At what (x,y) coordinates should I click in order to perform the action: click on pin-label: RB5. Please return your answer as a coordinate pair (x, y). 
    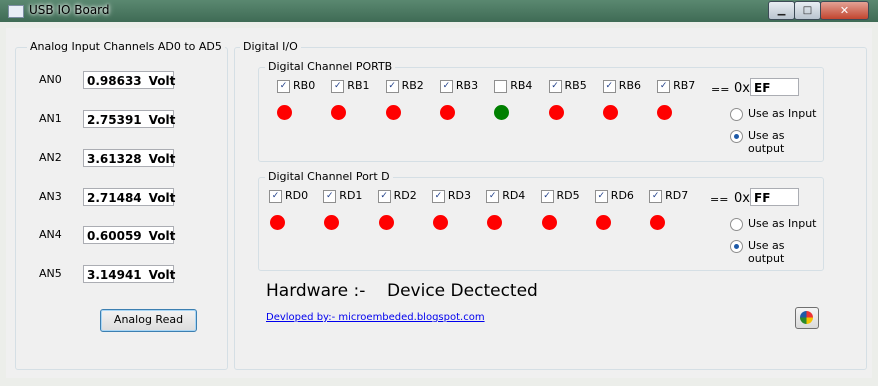
    Looking at the image, I should click on (575, 85).